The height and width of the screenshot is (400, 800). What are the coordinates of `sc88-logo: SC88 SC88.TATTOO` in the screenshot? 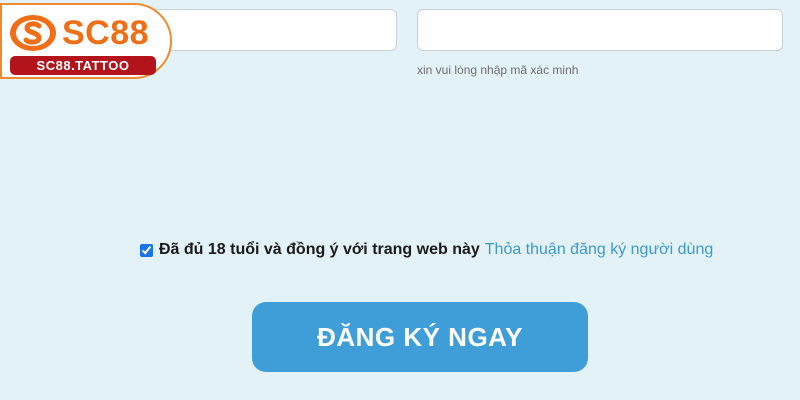 It's located at (86, 41).